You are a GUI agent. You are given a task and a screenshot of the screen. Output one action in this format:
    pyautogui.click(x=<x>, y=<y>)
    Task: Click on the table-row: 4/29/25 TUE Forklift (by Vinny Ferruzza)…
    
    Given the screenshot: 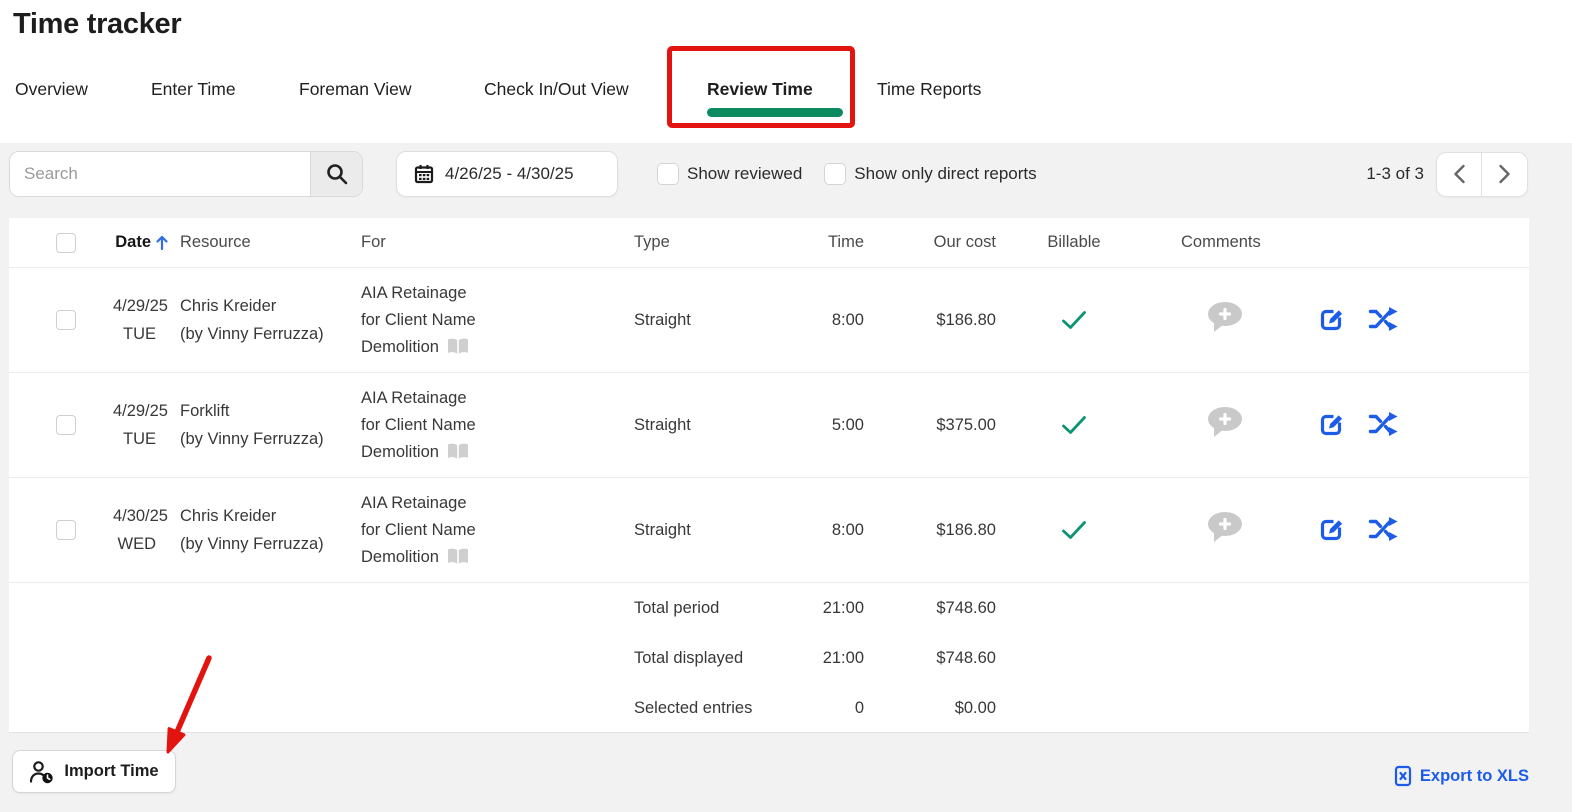 What is the action you would take?
    pyautogui.click(x=769, y=425)
    